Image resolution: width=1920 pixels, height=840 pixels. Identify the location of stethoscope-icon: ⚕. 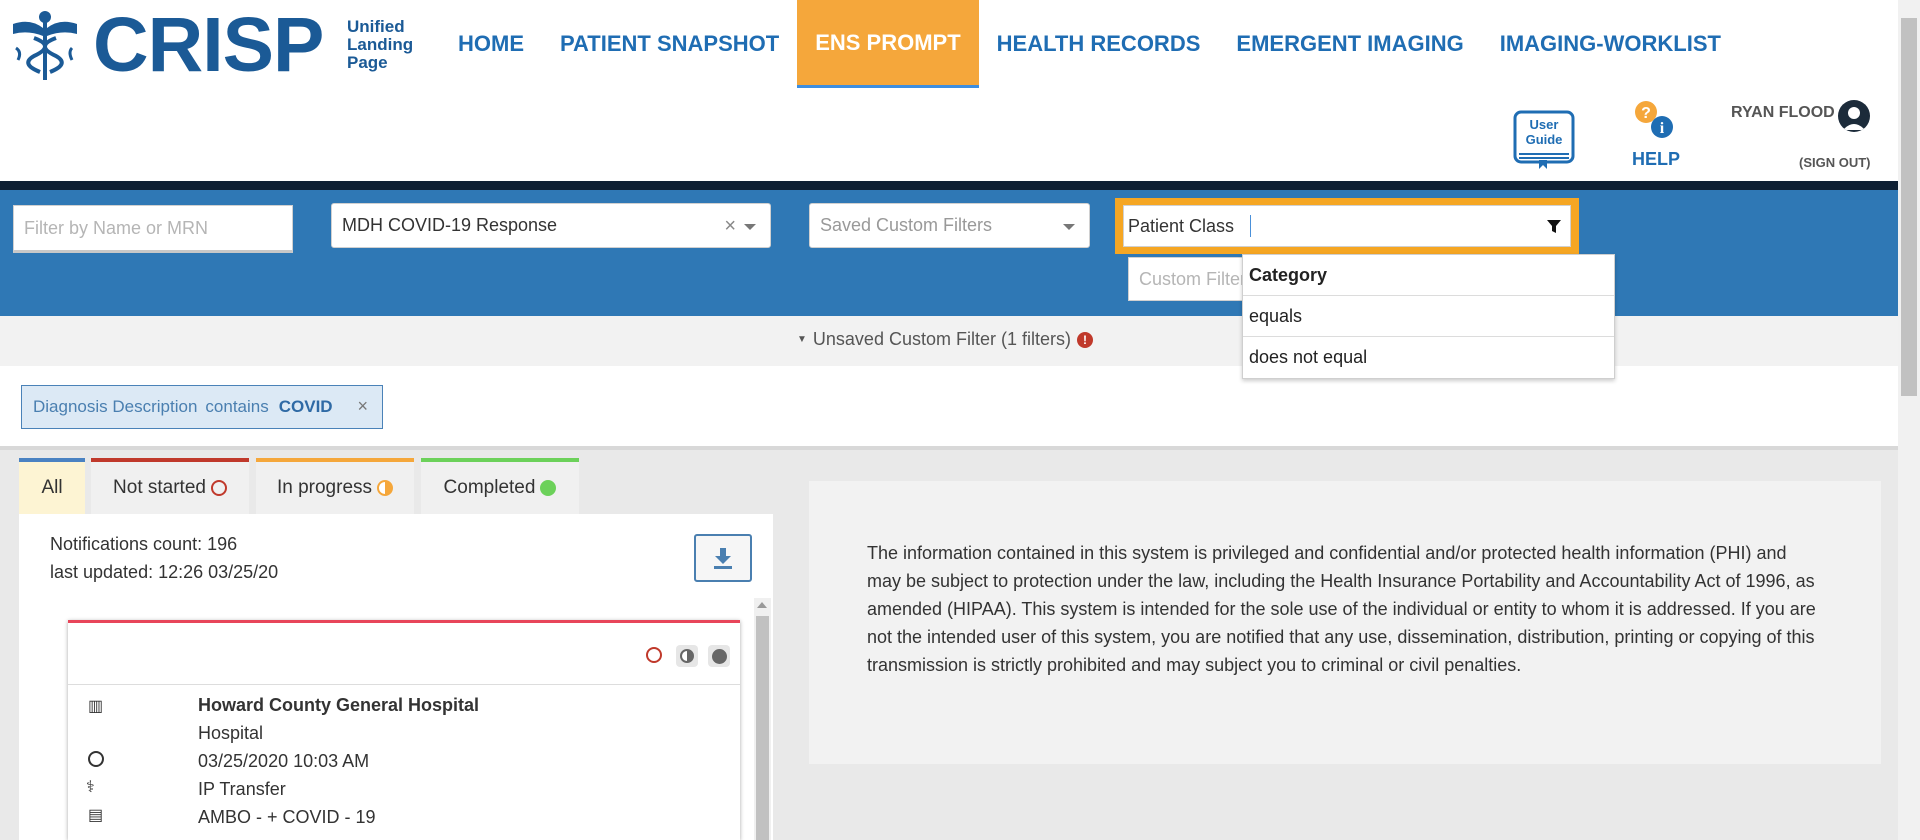
(90, 787).